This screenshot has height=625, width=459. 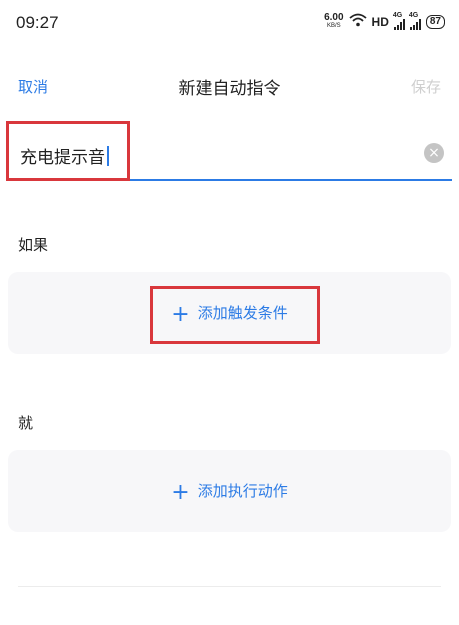 What do you see at coordinates (414, 21) in the screenshot?
I see `signal-2-icon: 4G` at bounding box center [414, 21].